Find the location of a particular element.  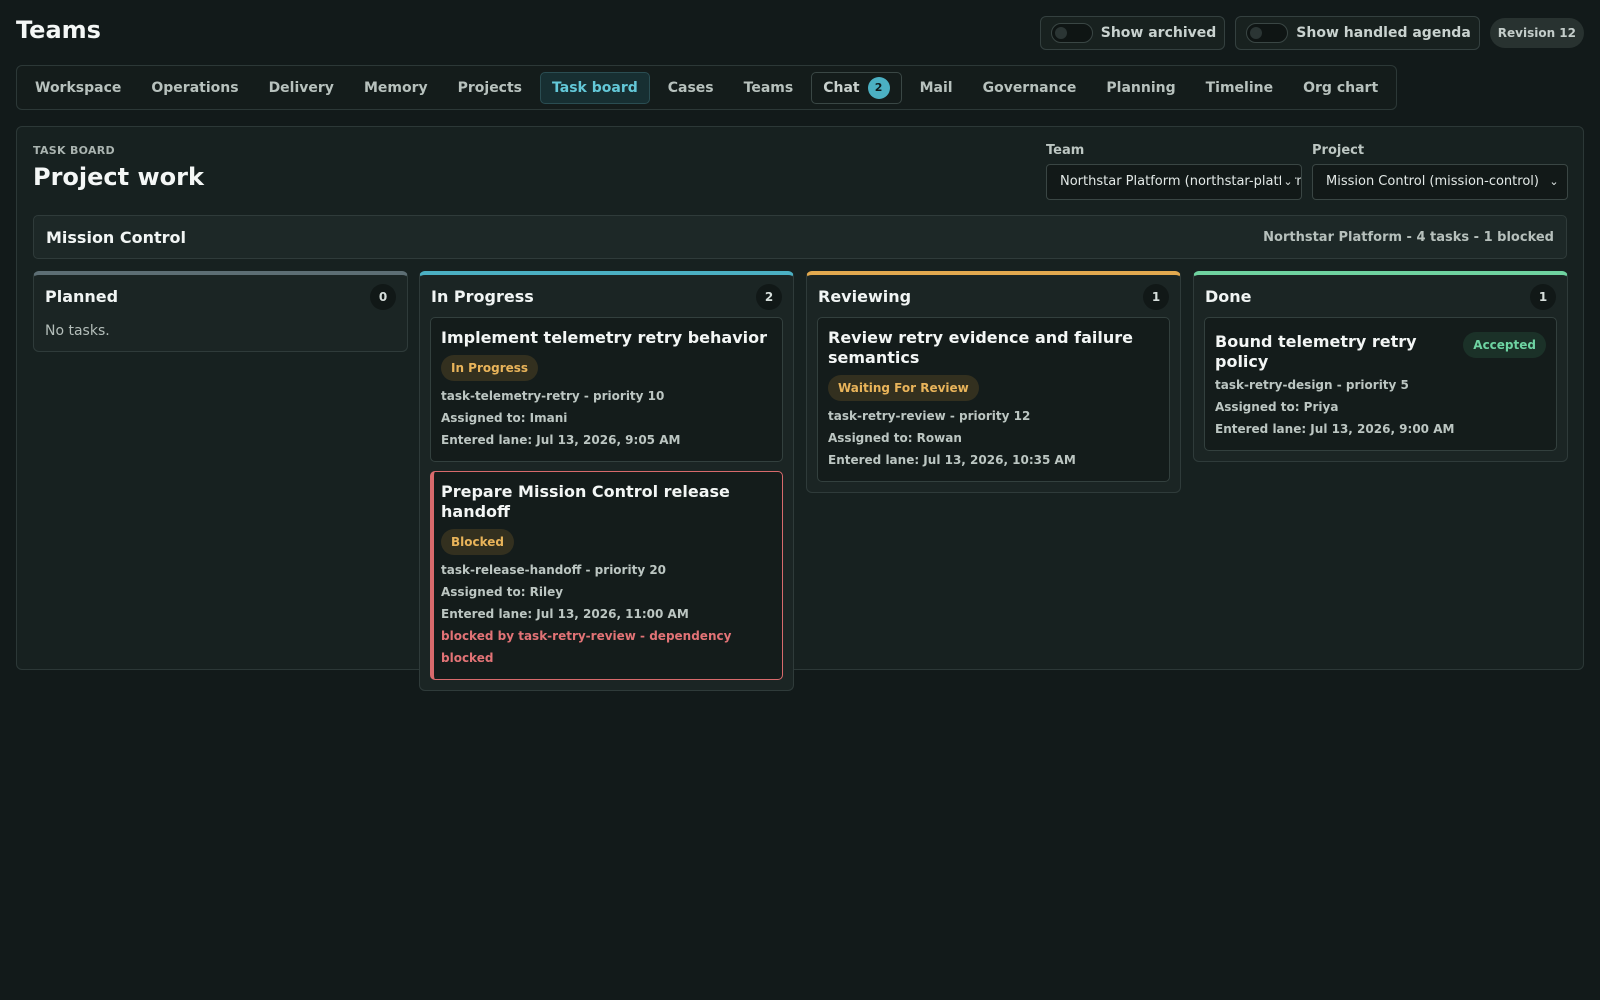

tab-projects: Projects is located at coordinates (490, 88).